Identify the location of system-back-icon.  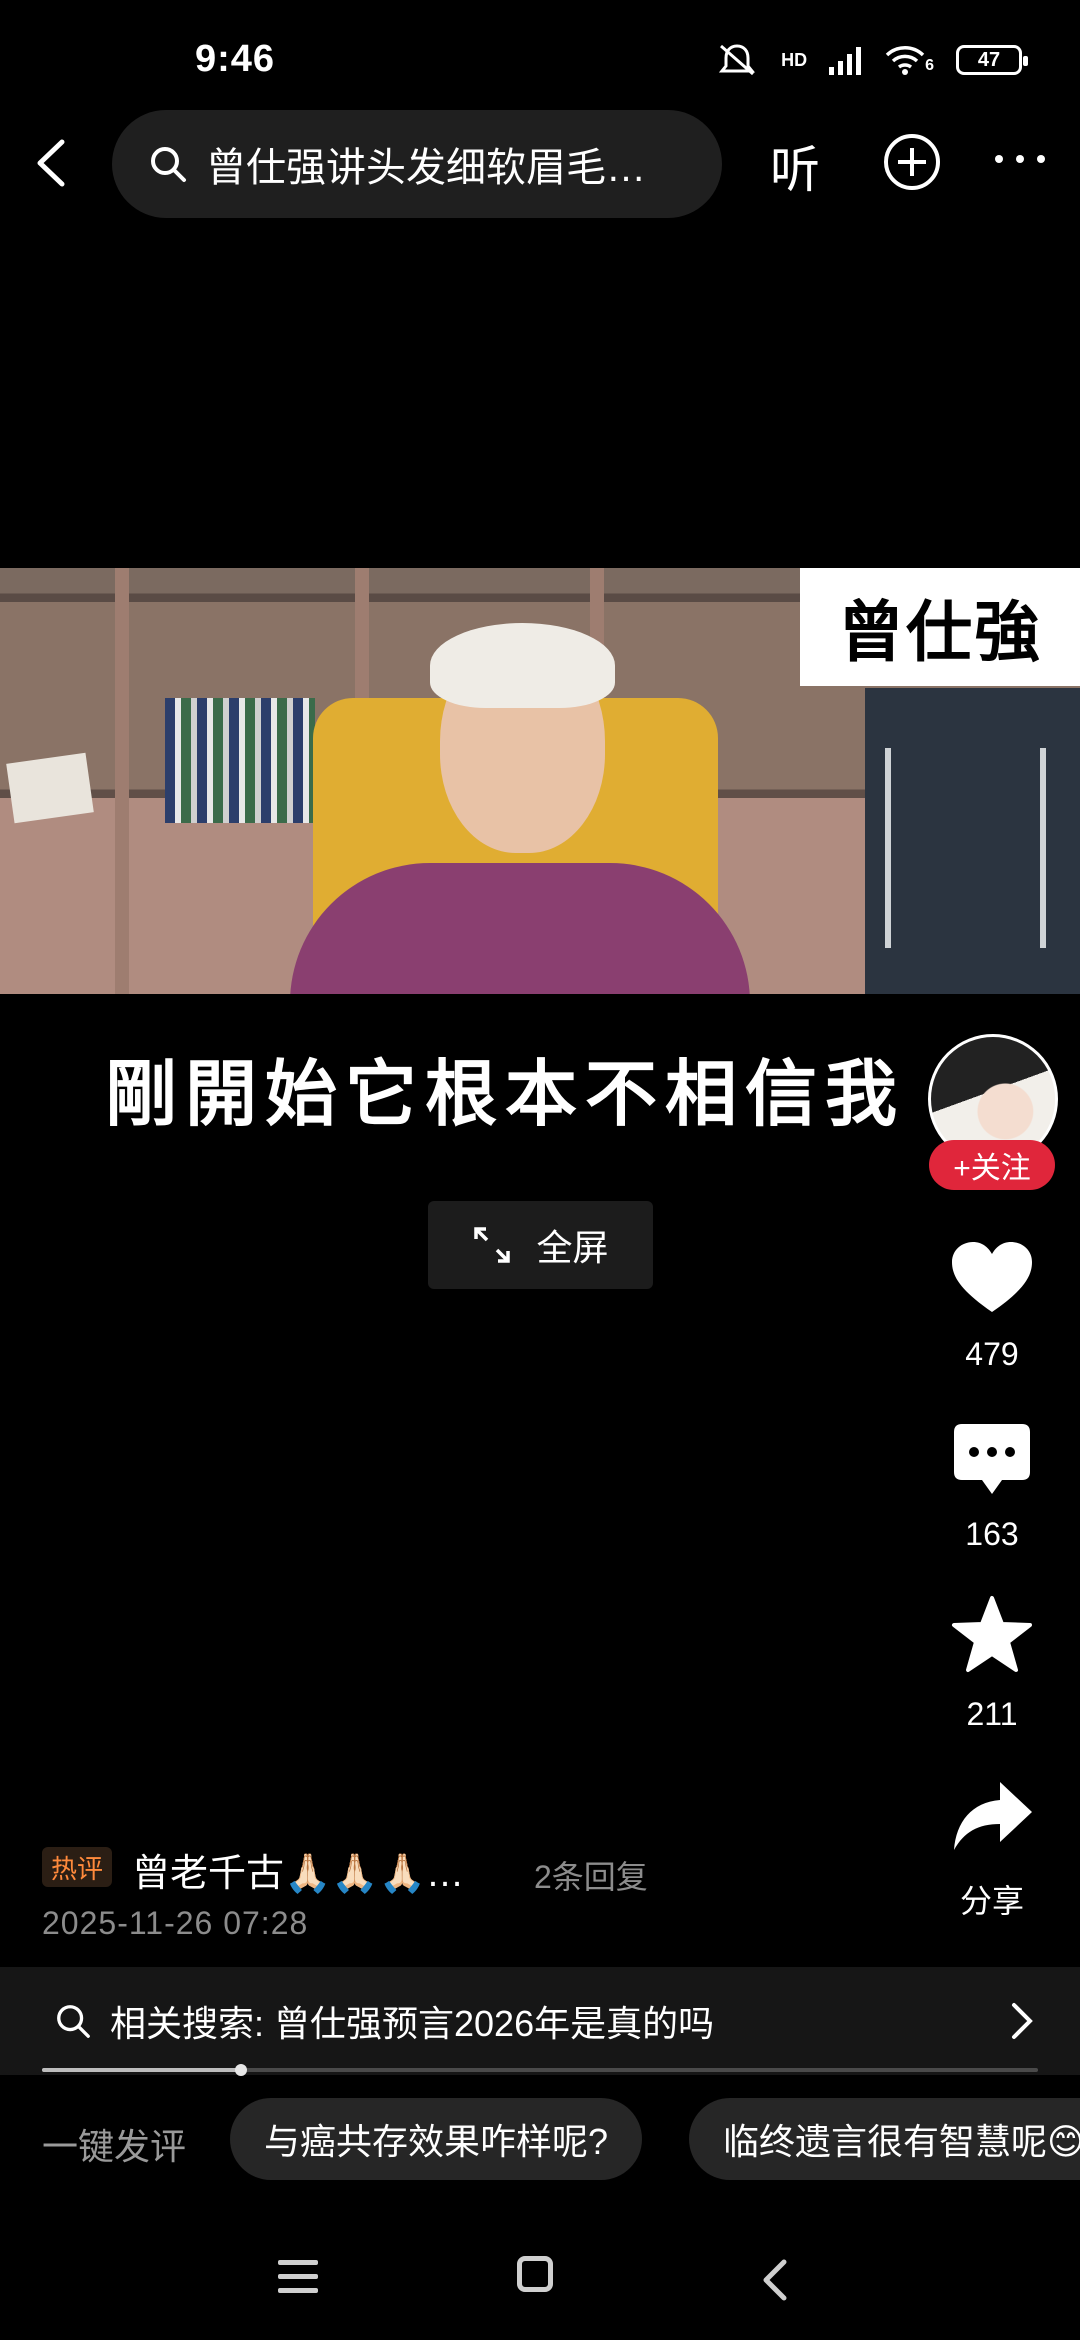
(775, 2280).